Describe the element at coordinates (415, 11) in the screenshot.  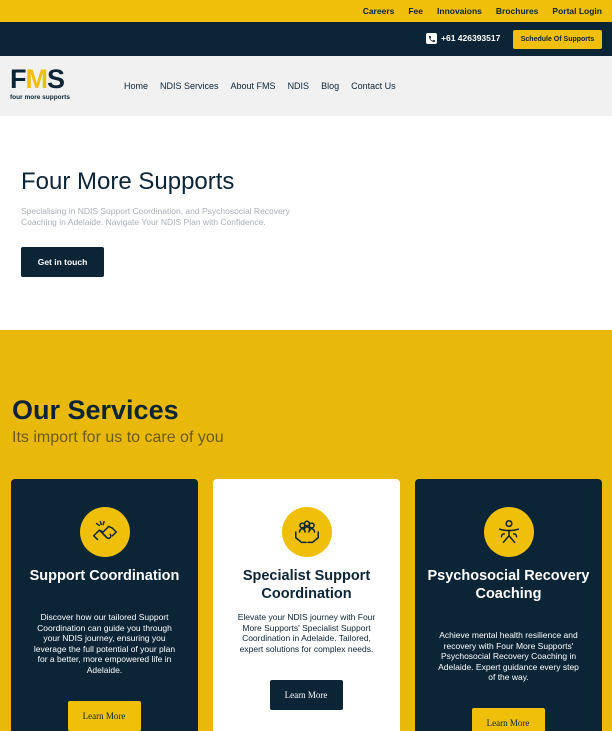
I see `fee-link: Fee` at that location.